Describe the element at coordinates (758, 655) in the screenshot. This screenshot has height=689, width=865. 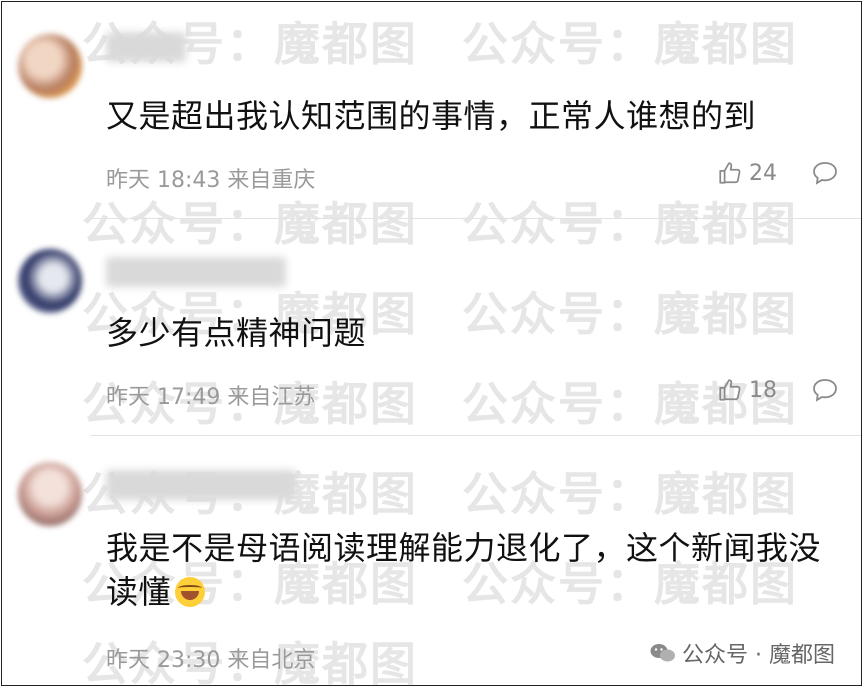
I see `brand-label: 公众号 · 魔都图` at that location.